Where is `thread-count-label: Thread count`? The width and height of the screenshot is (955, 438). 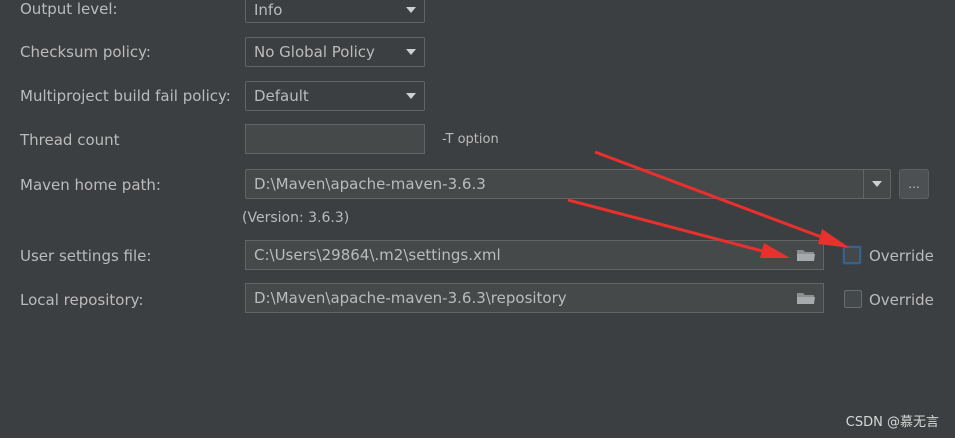 thread-count-label: Thread count is located at coordinates (70, 140).